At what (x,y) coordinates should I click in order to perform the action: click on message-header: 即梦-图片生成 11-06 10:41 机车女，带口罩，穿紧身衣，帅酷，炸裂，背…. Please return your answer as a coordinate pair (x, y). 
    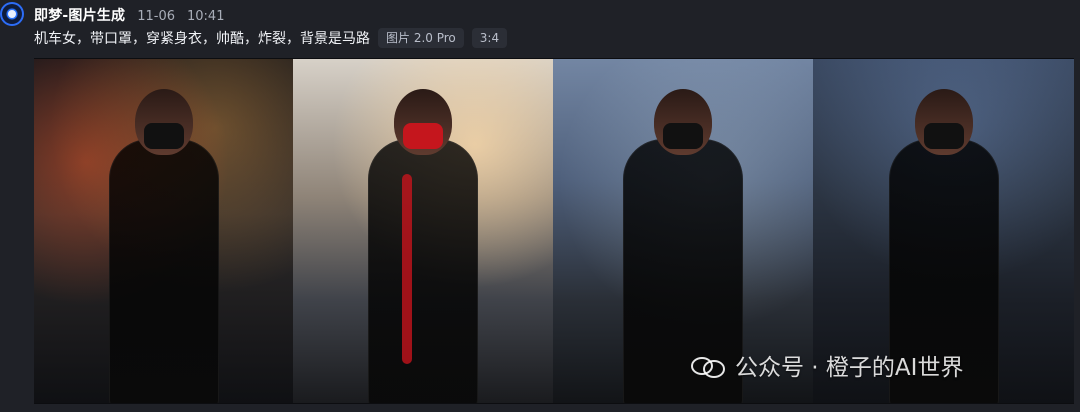
    Looking at the image, I should click on (540, 28).